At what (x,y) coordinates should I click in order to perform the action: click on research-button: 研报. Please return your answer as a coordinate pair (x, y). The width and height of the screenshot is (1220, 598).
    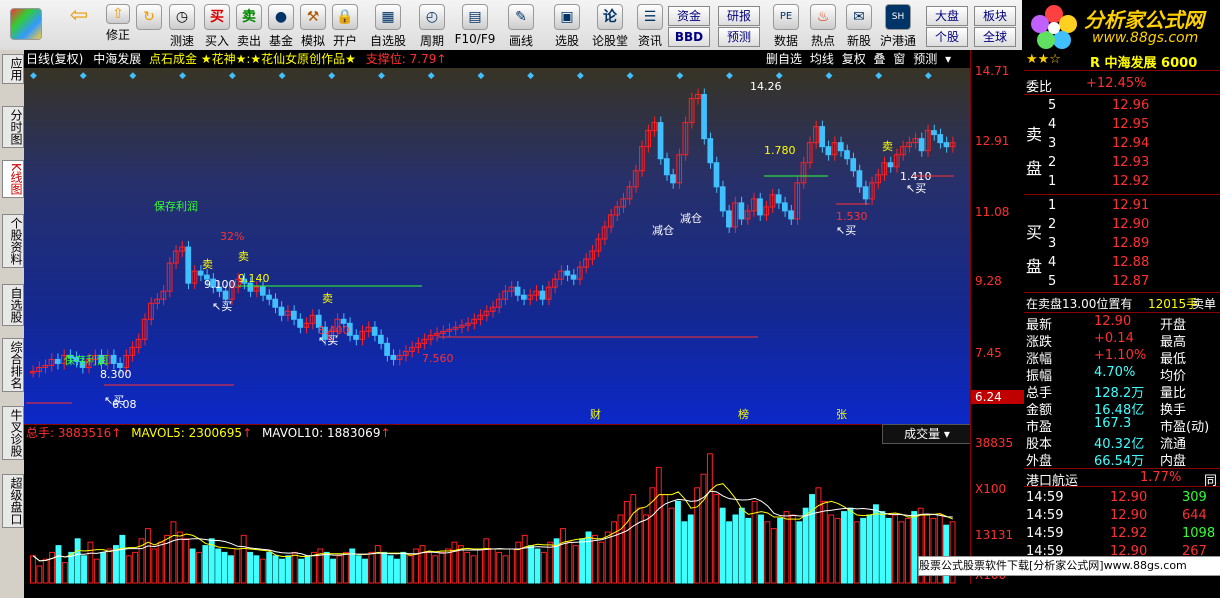
    Looking at the image, I should click on (739, 16).